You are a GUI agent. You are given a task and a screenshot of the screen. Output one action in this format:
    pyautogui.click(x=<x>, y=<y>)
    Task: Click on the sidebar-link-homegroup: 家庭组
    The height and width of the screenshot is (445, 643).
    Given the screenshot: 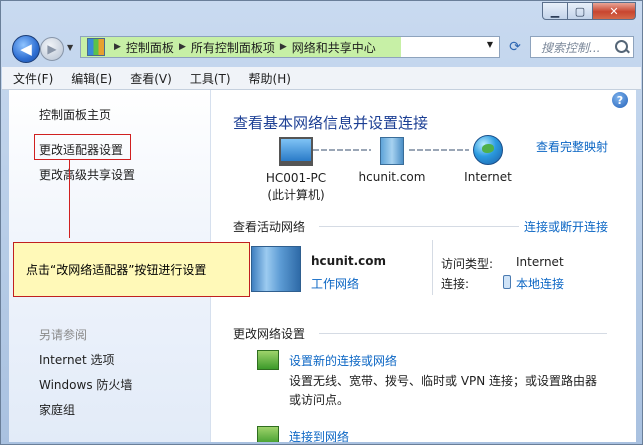 What is the action you would take?
    pyautogui.click(x=57, y=409)
    